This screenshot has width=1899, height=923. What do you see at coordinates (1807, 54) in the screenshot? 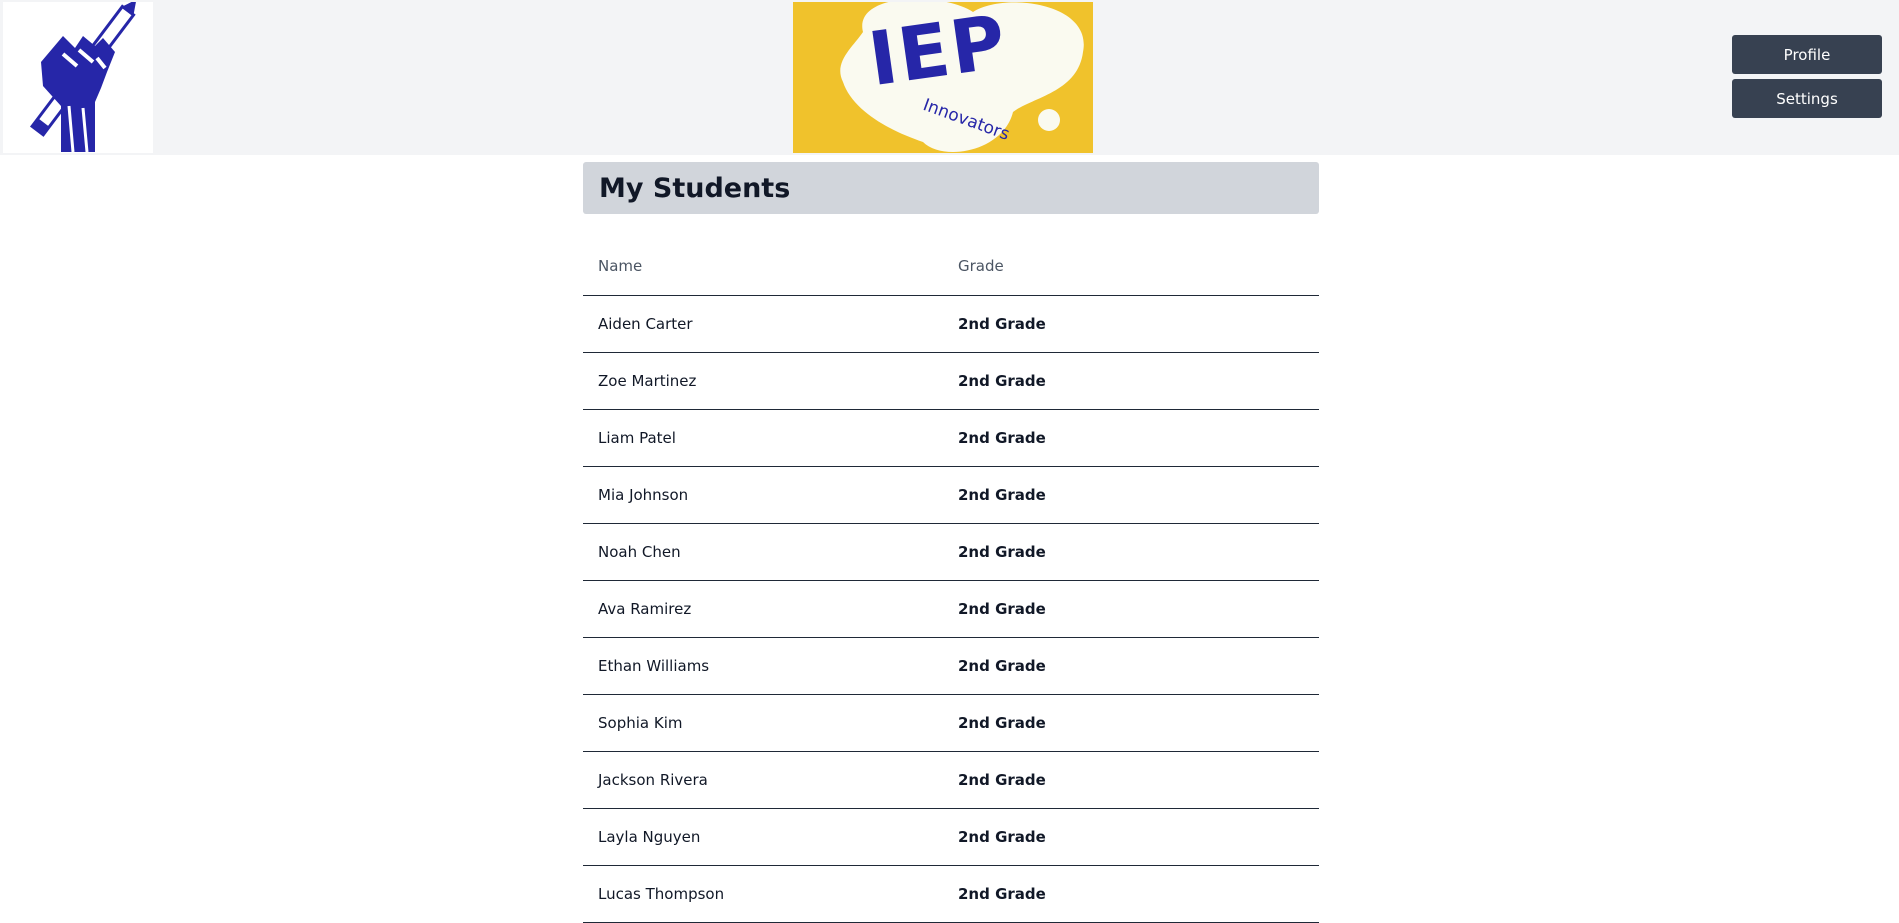
I see `profile-button: Profile` at bounding box center [1807, 54].